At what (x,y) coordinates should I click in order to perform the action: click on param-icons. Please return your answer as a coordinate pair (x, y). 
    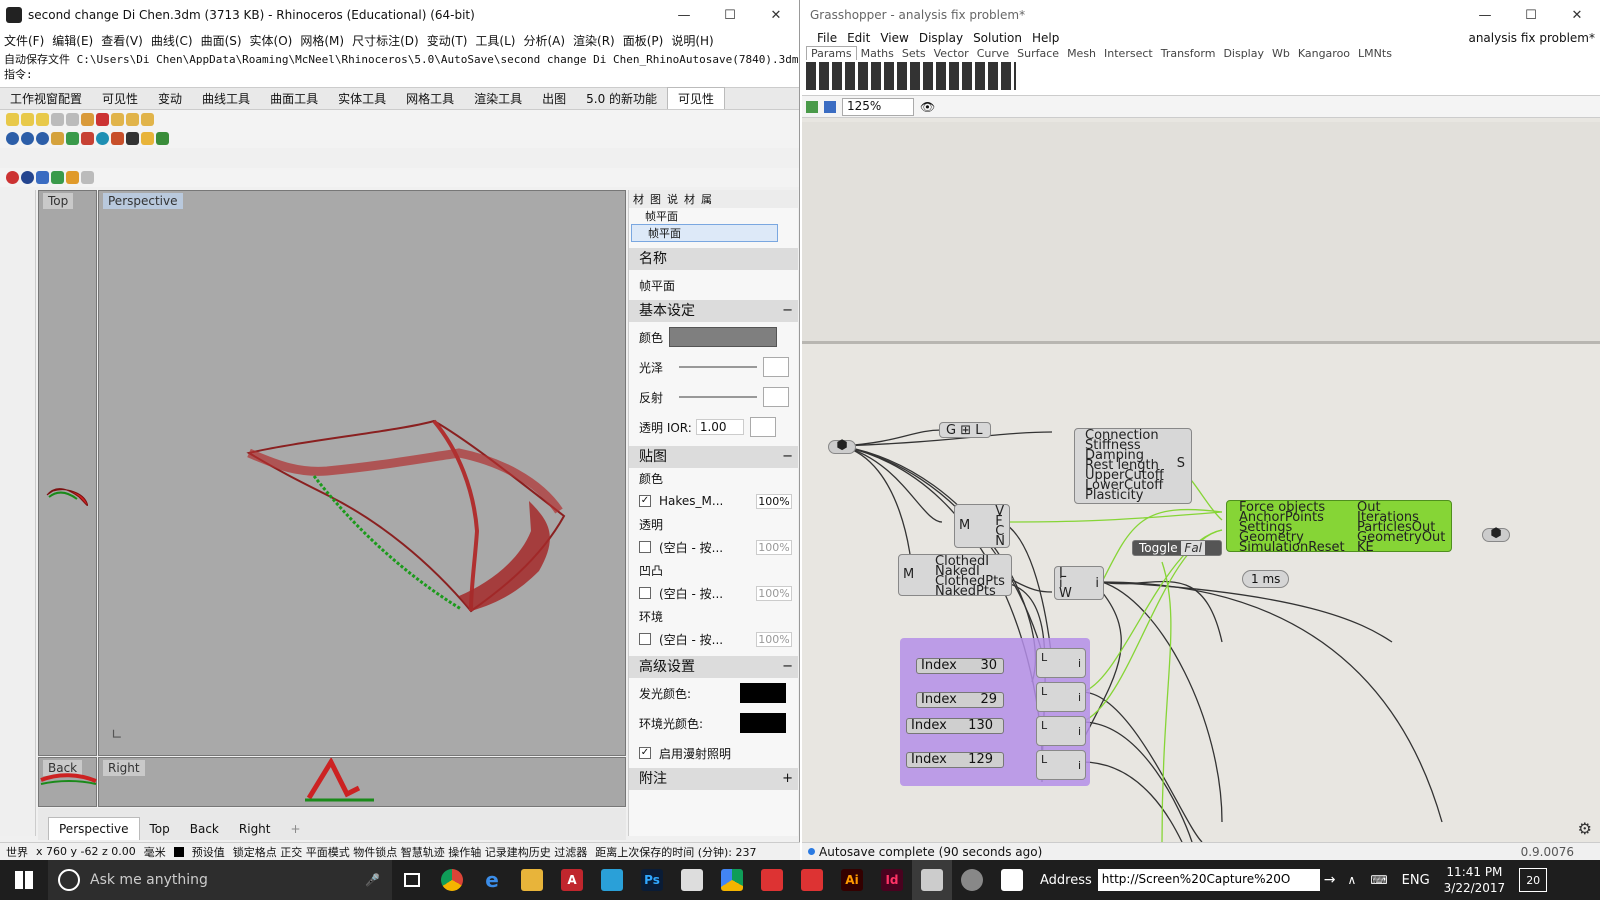
    Looking at the image, I should click on (911, 76).